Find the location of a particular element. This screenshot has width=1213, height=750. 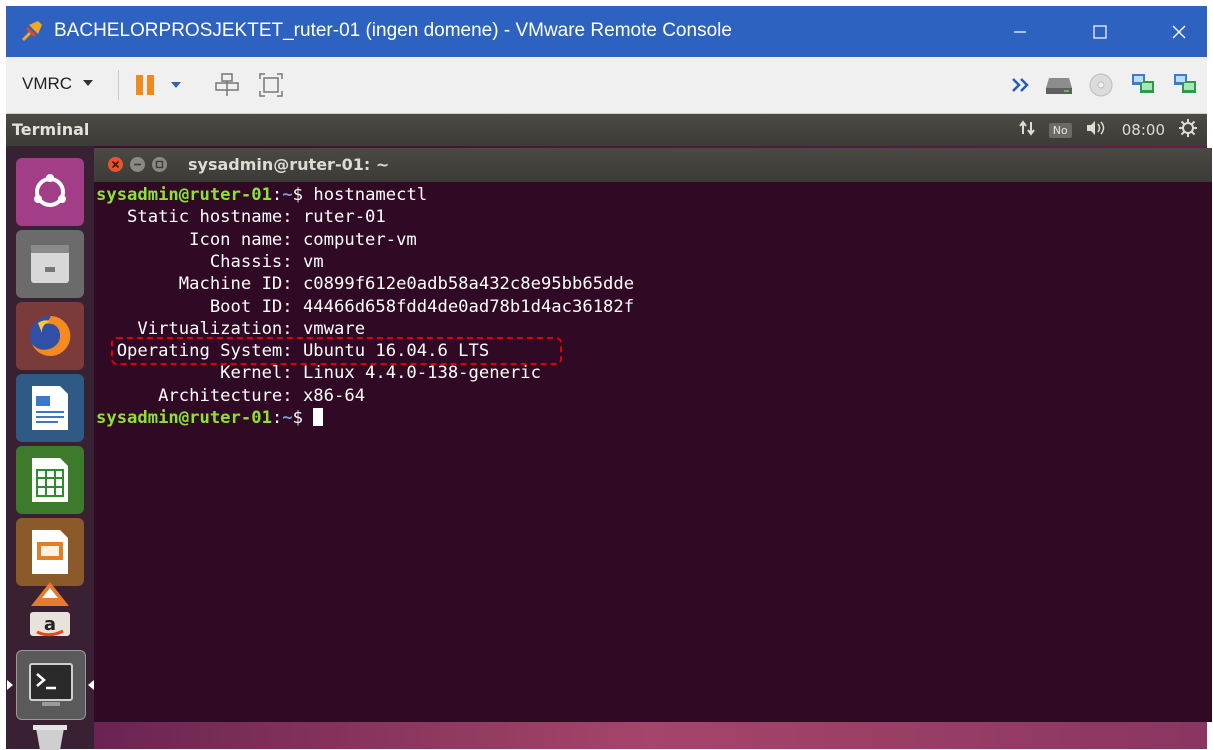

close-button is located at coordinates (1179, 31).